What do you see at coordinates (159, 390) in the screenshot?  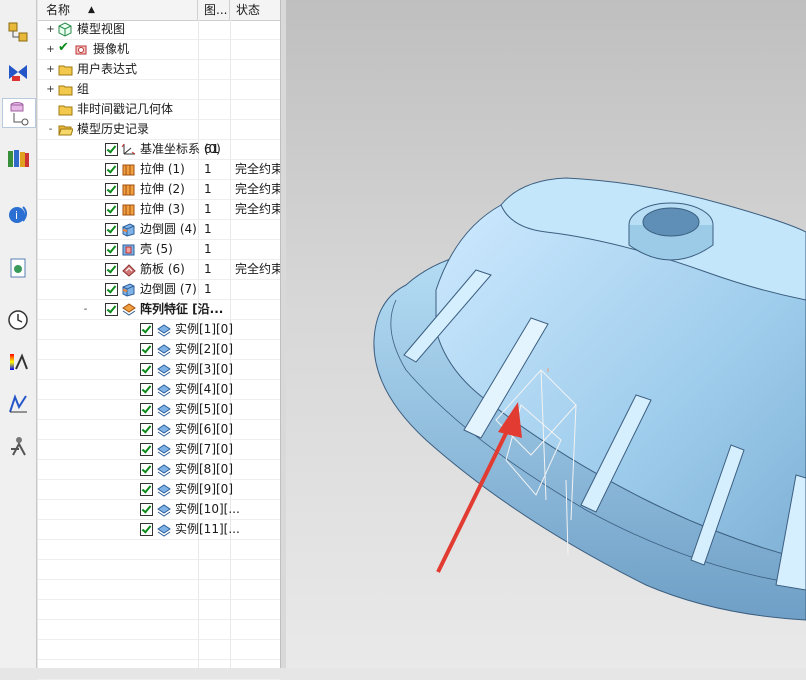 I see `tree-row: 实例[4][0]` at bounding box center [159, 390].